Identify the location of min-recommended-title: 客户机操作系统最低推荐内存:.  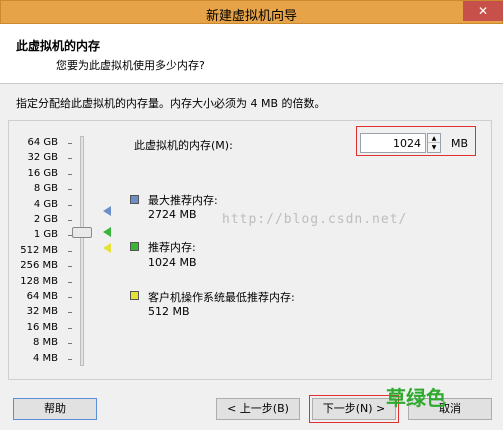
(221, 297).